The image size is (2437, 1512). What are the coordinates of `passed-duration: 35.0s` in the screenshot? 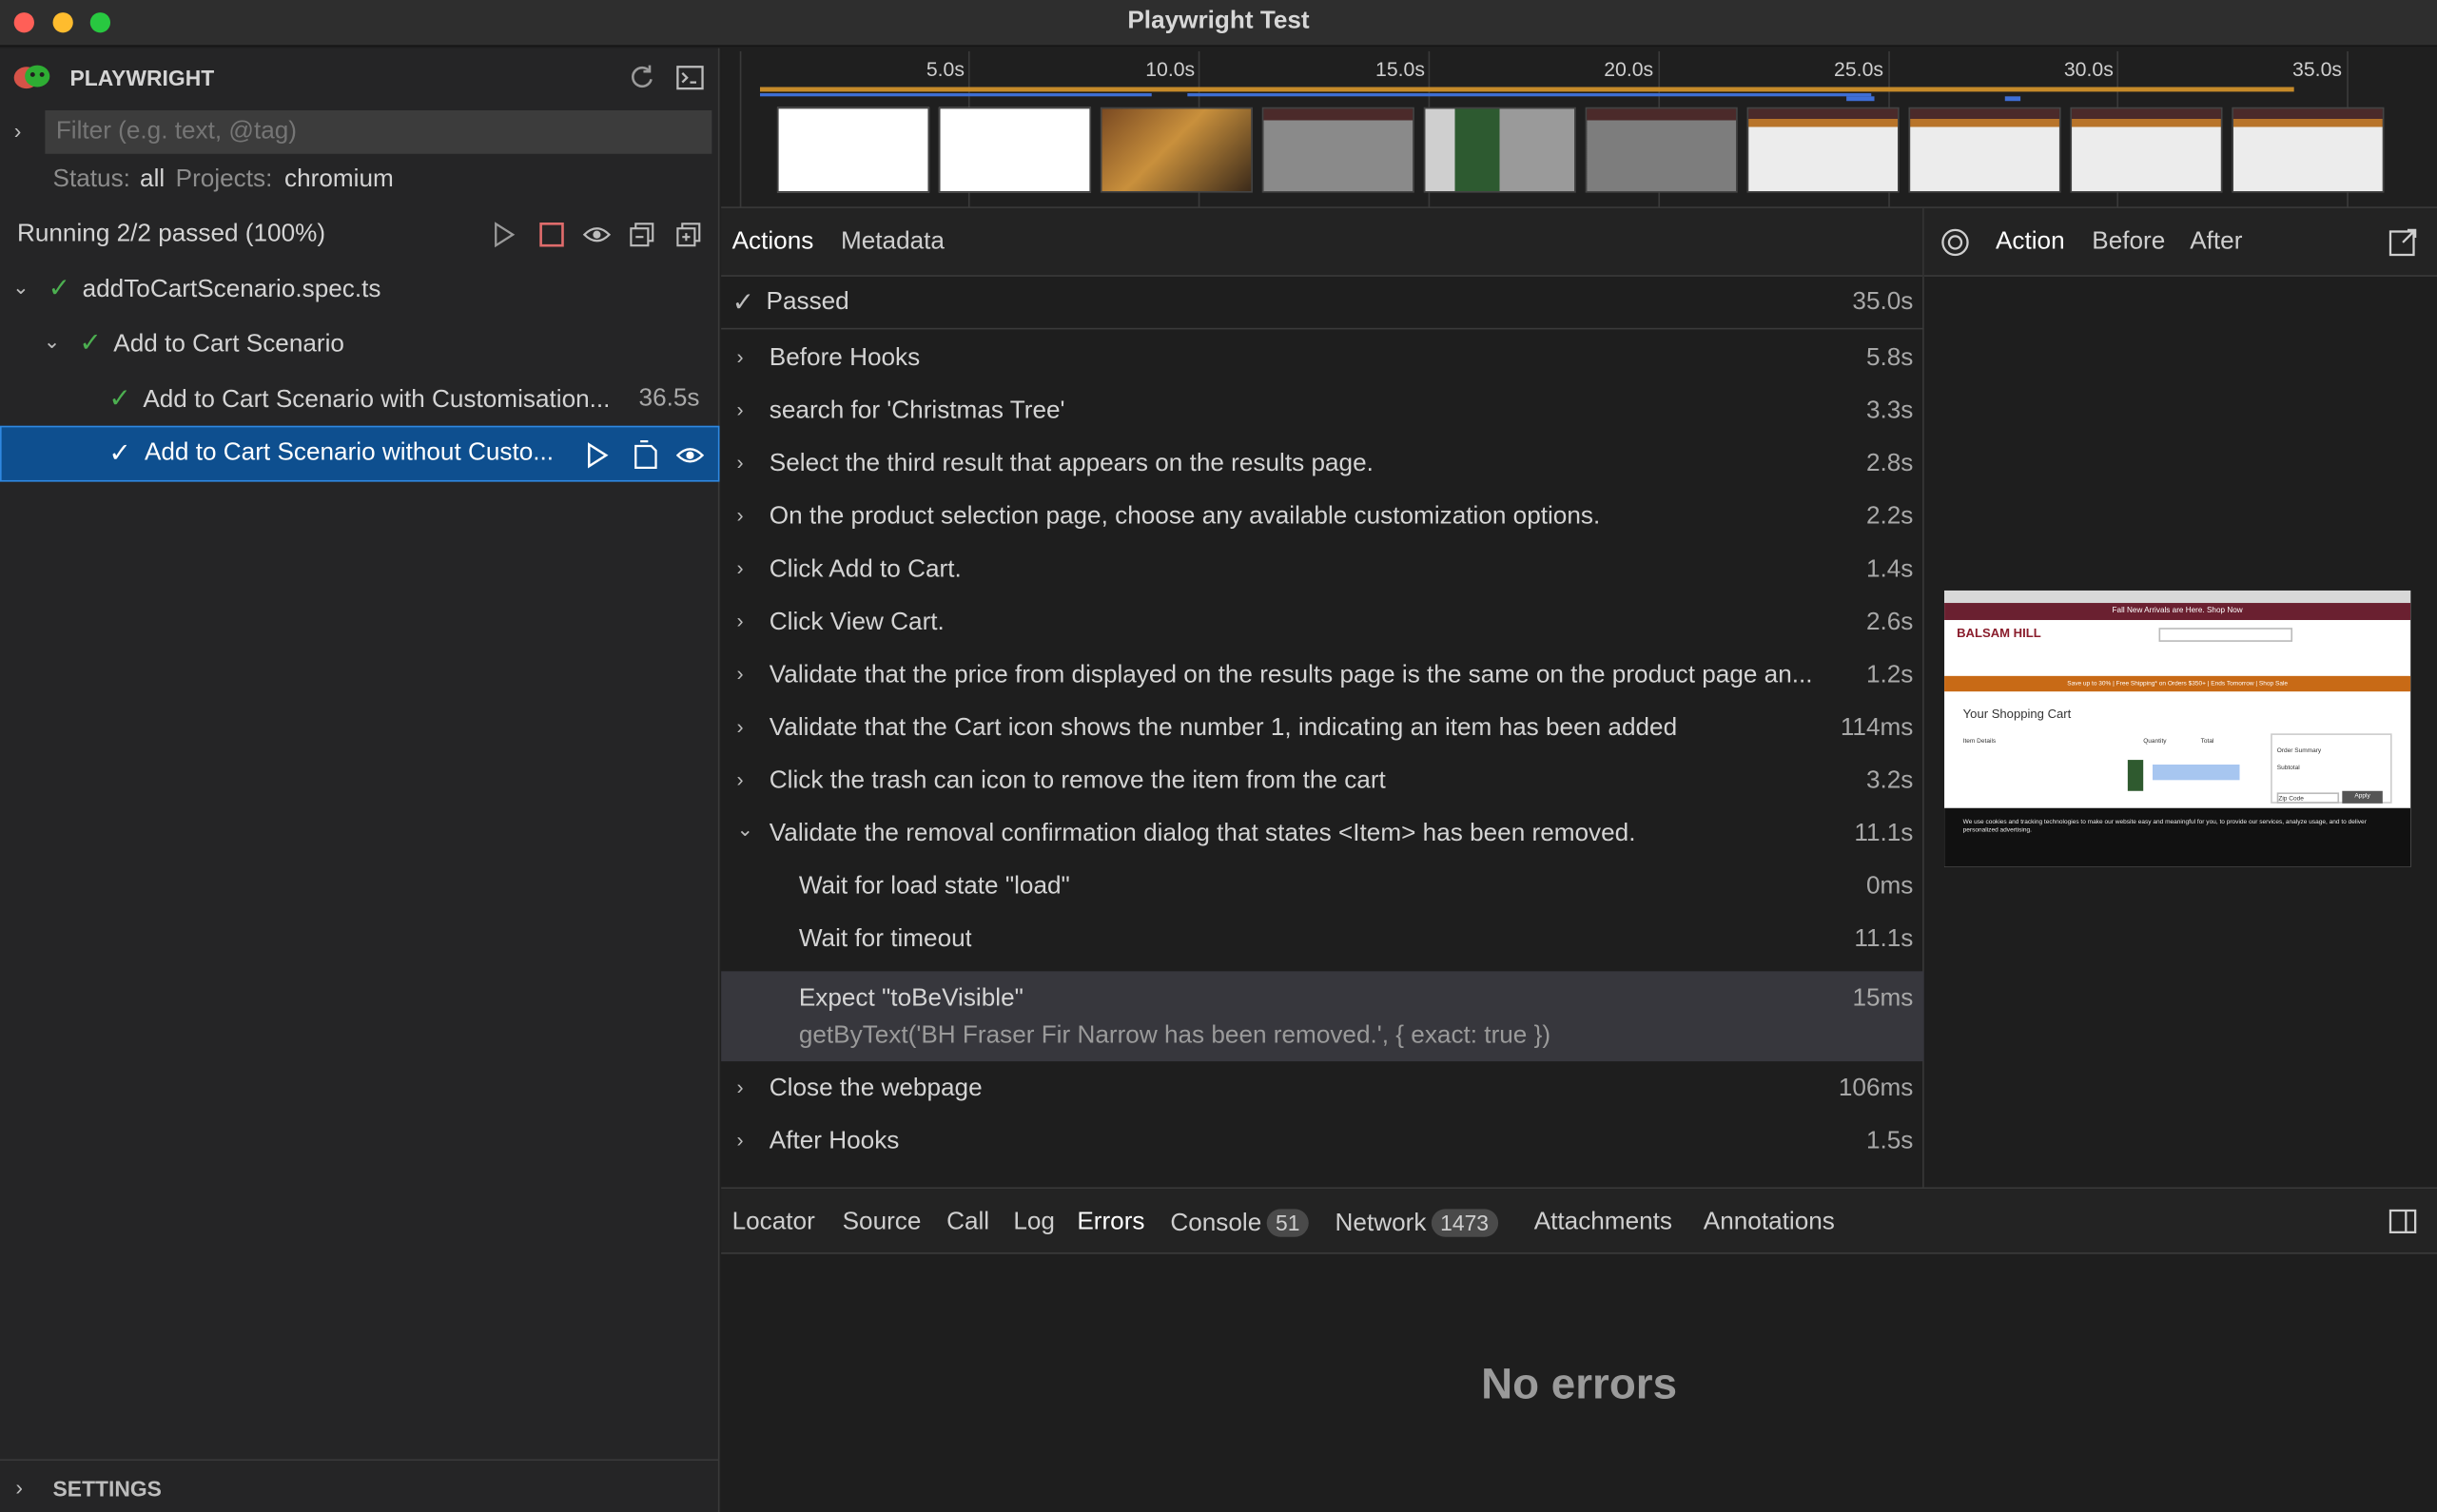 It's located at (1883, 302).